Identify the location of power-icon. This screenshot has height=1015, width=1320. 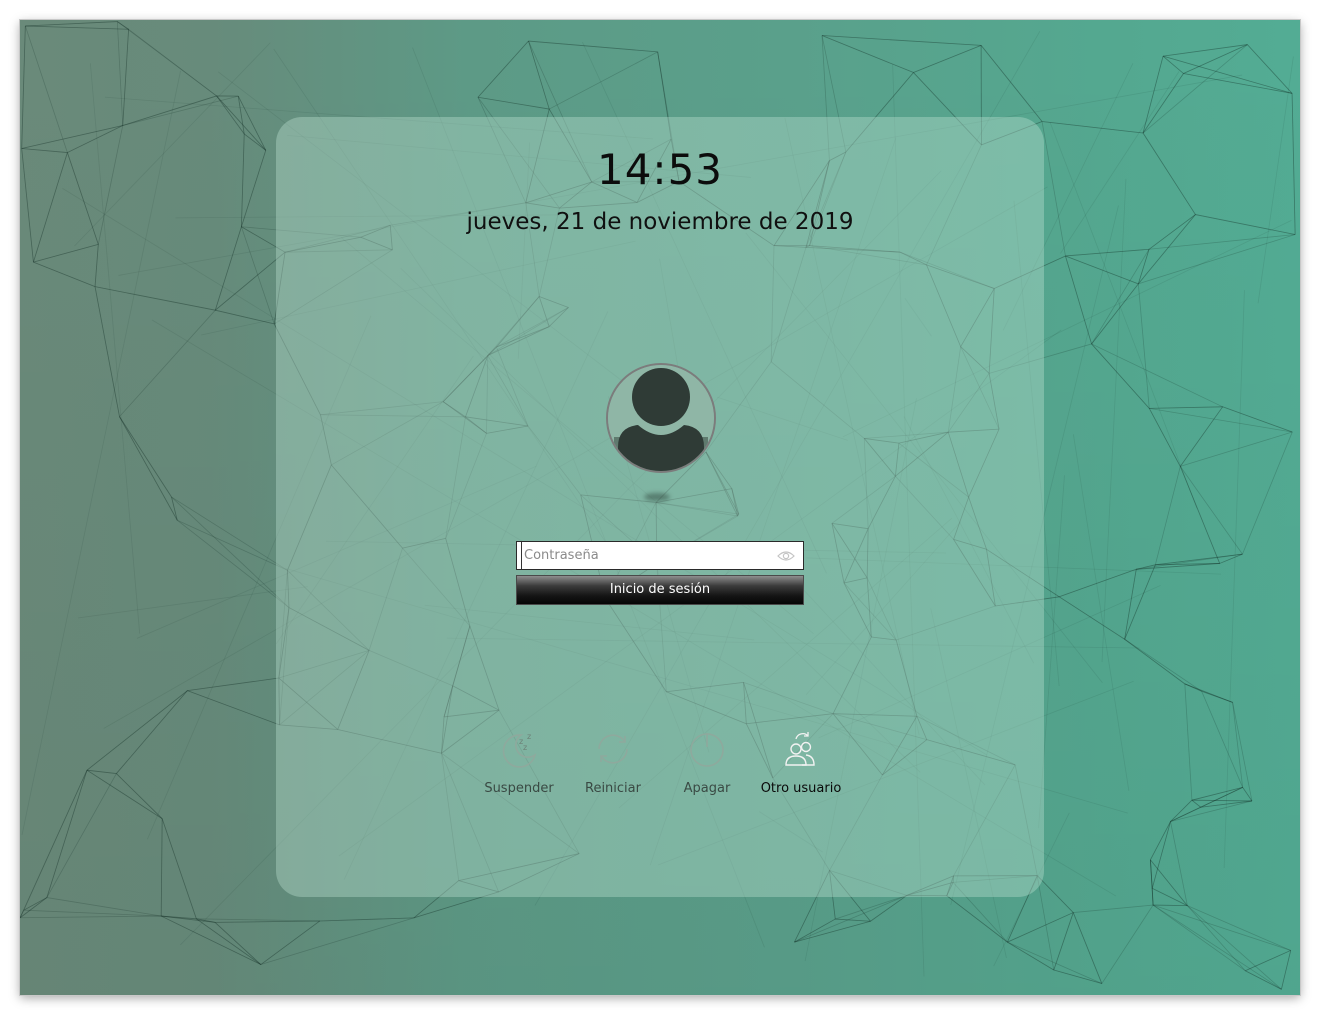
(707, 750).